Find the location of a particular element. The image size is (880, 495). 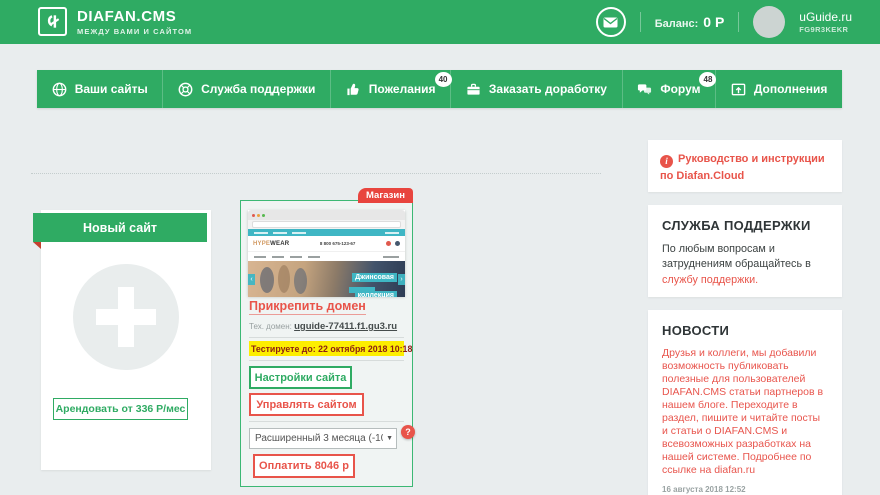

balance: Баланс: 0 Р is located at coordinates (690, 22).